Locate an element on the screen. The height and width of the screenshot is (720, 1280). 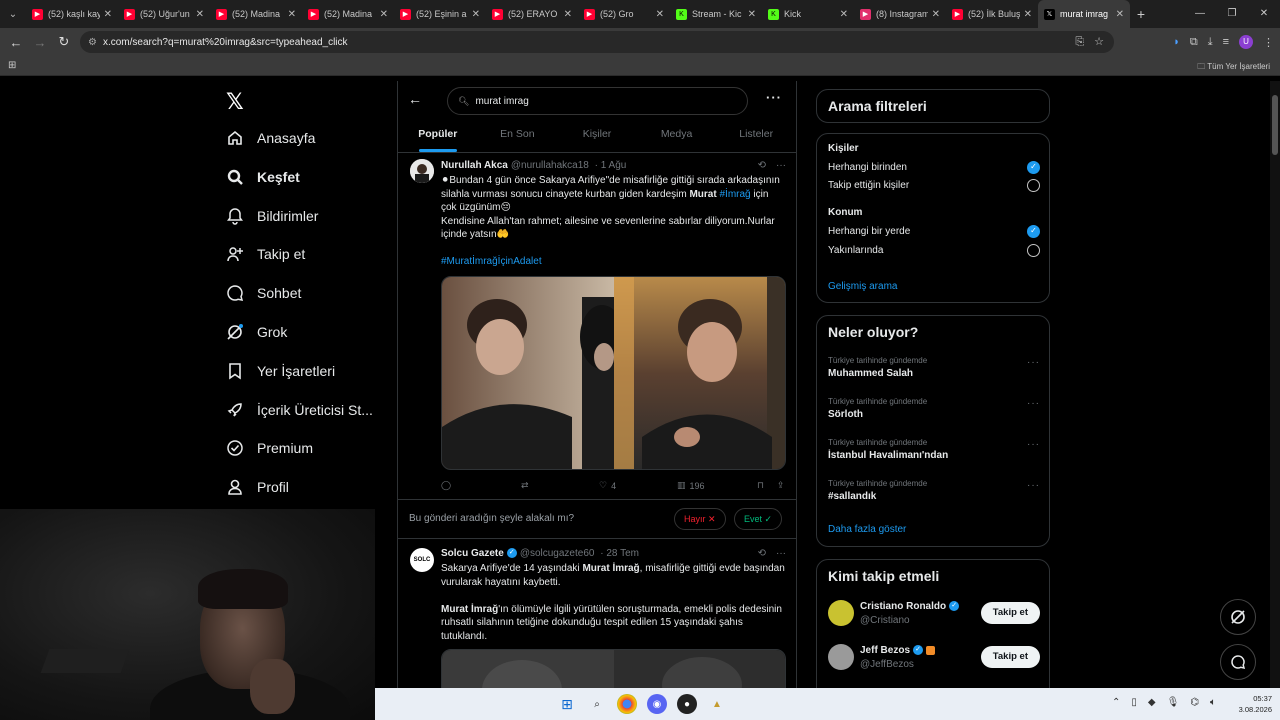
install-icon: ⎘ is located at coordinates (1079, 42).